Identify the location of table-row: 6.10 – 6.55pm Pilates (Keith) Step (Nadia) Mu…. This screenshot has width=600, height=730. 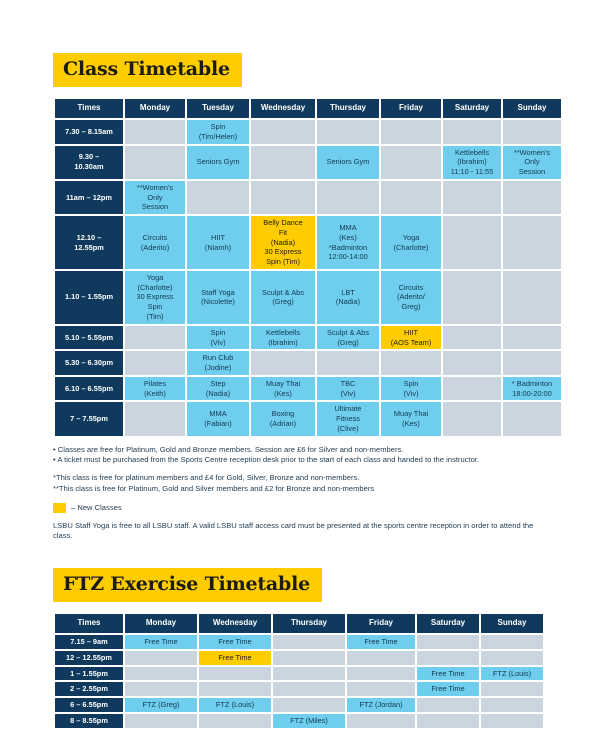
(308, 388).